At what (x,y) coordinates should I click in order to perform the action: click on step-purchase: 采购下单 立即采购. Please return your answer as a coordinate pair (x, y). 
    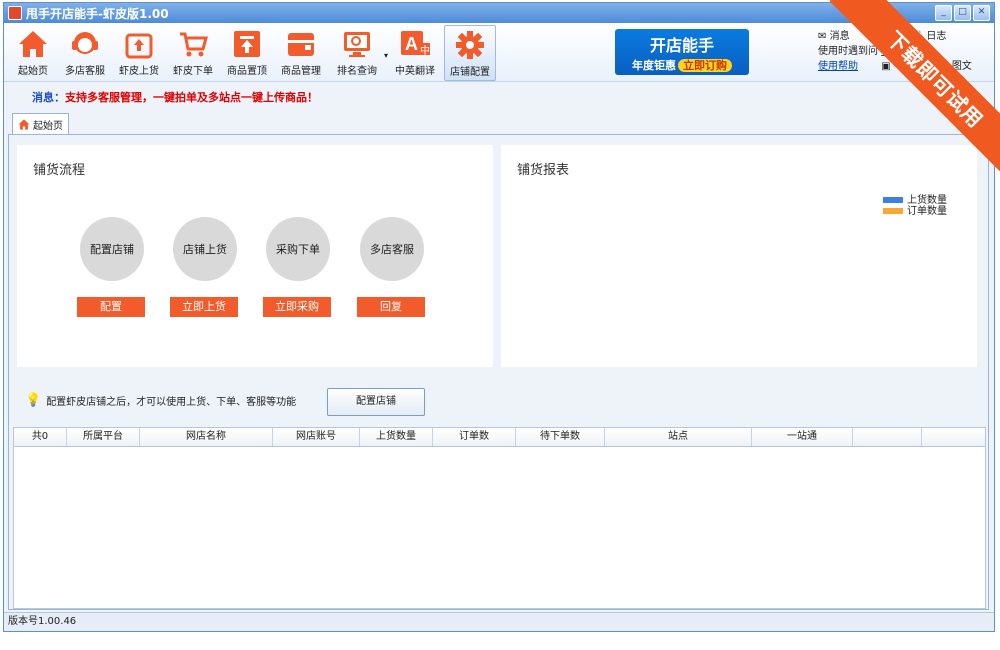
    Looking at the image, I should click on (298, 267).